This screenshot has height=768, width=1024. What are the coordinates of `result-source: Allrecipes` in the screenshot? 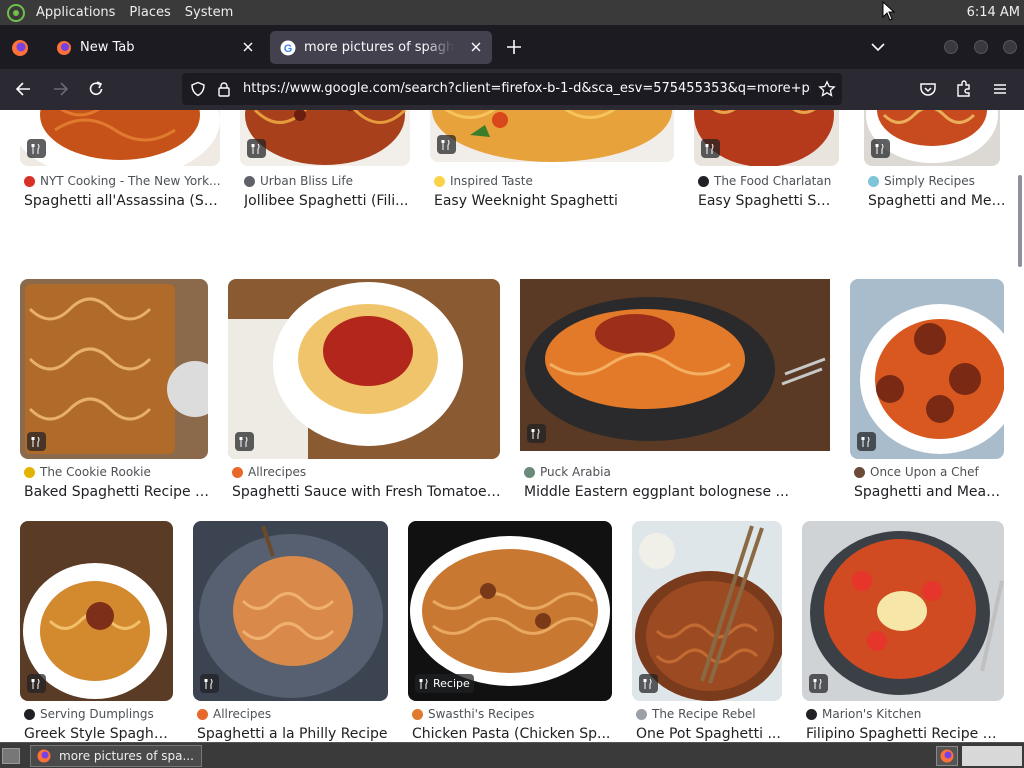 It's located at (234, 714).